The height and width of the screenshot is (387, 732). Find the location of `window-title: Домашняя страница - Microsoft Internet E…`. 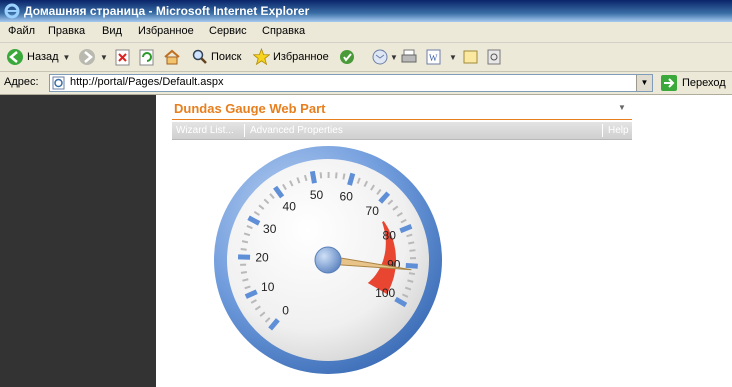

window-title: Домашняя страница - Microsoft Internet E… is located at coordinates (167, 11).